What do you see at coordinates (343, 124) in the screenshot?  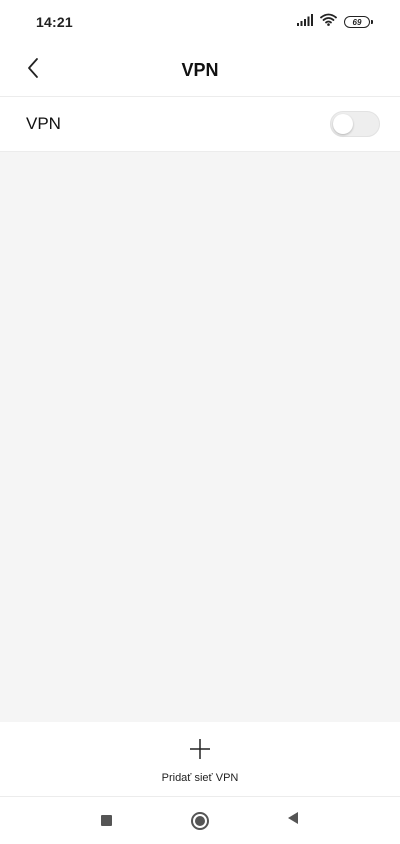 I see `toggle-knob` at bounding box center [343, 124].